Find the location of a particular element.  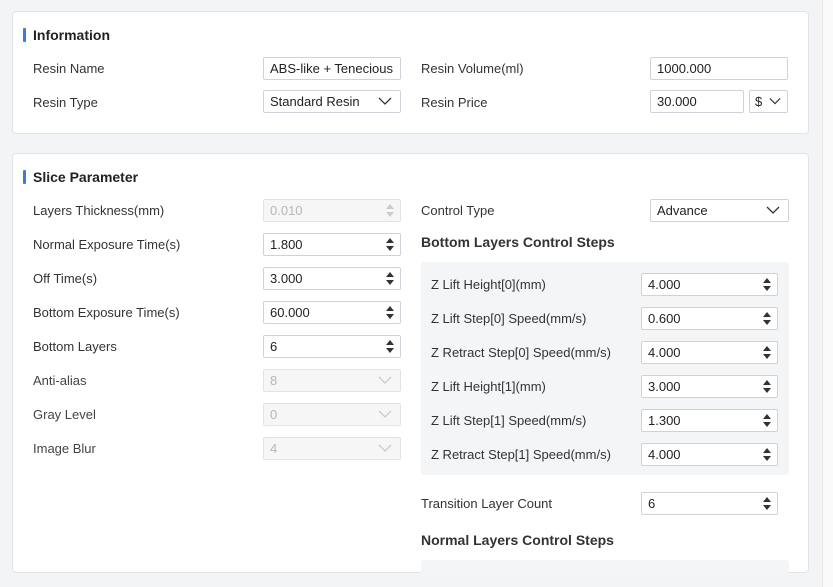

normal-steps-group is located at coordinates (605, 567).